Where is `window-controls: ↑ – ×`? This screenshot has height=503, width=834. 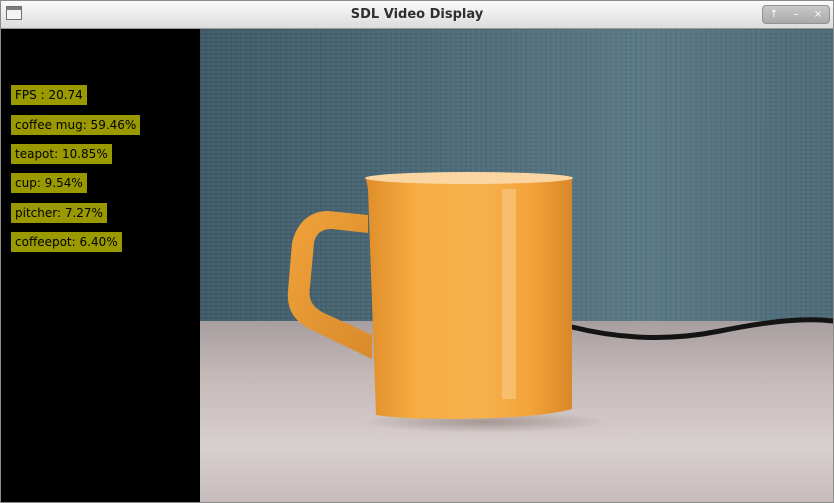
window-controls: ↑ – × is located at coordinates (796, 14).